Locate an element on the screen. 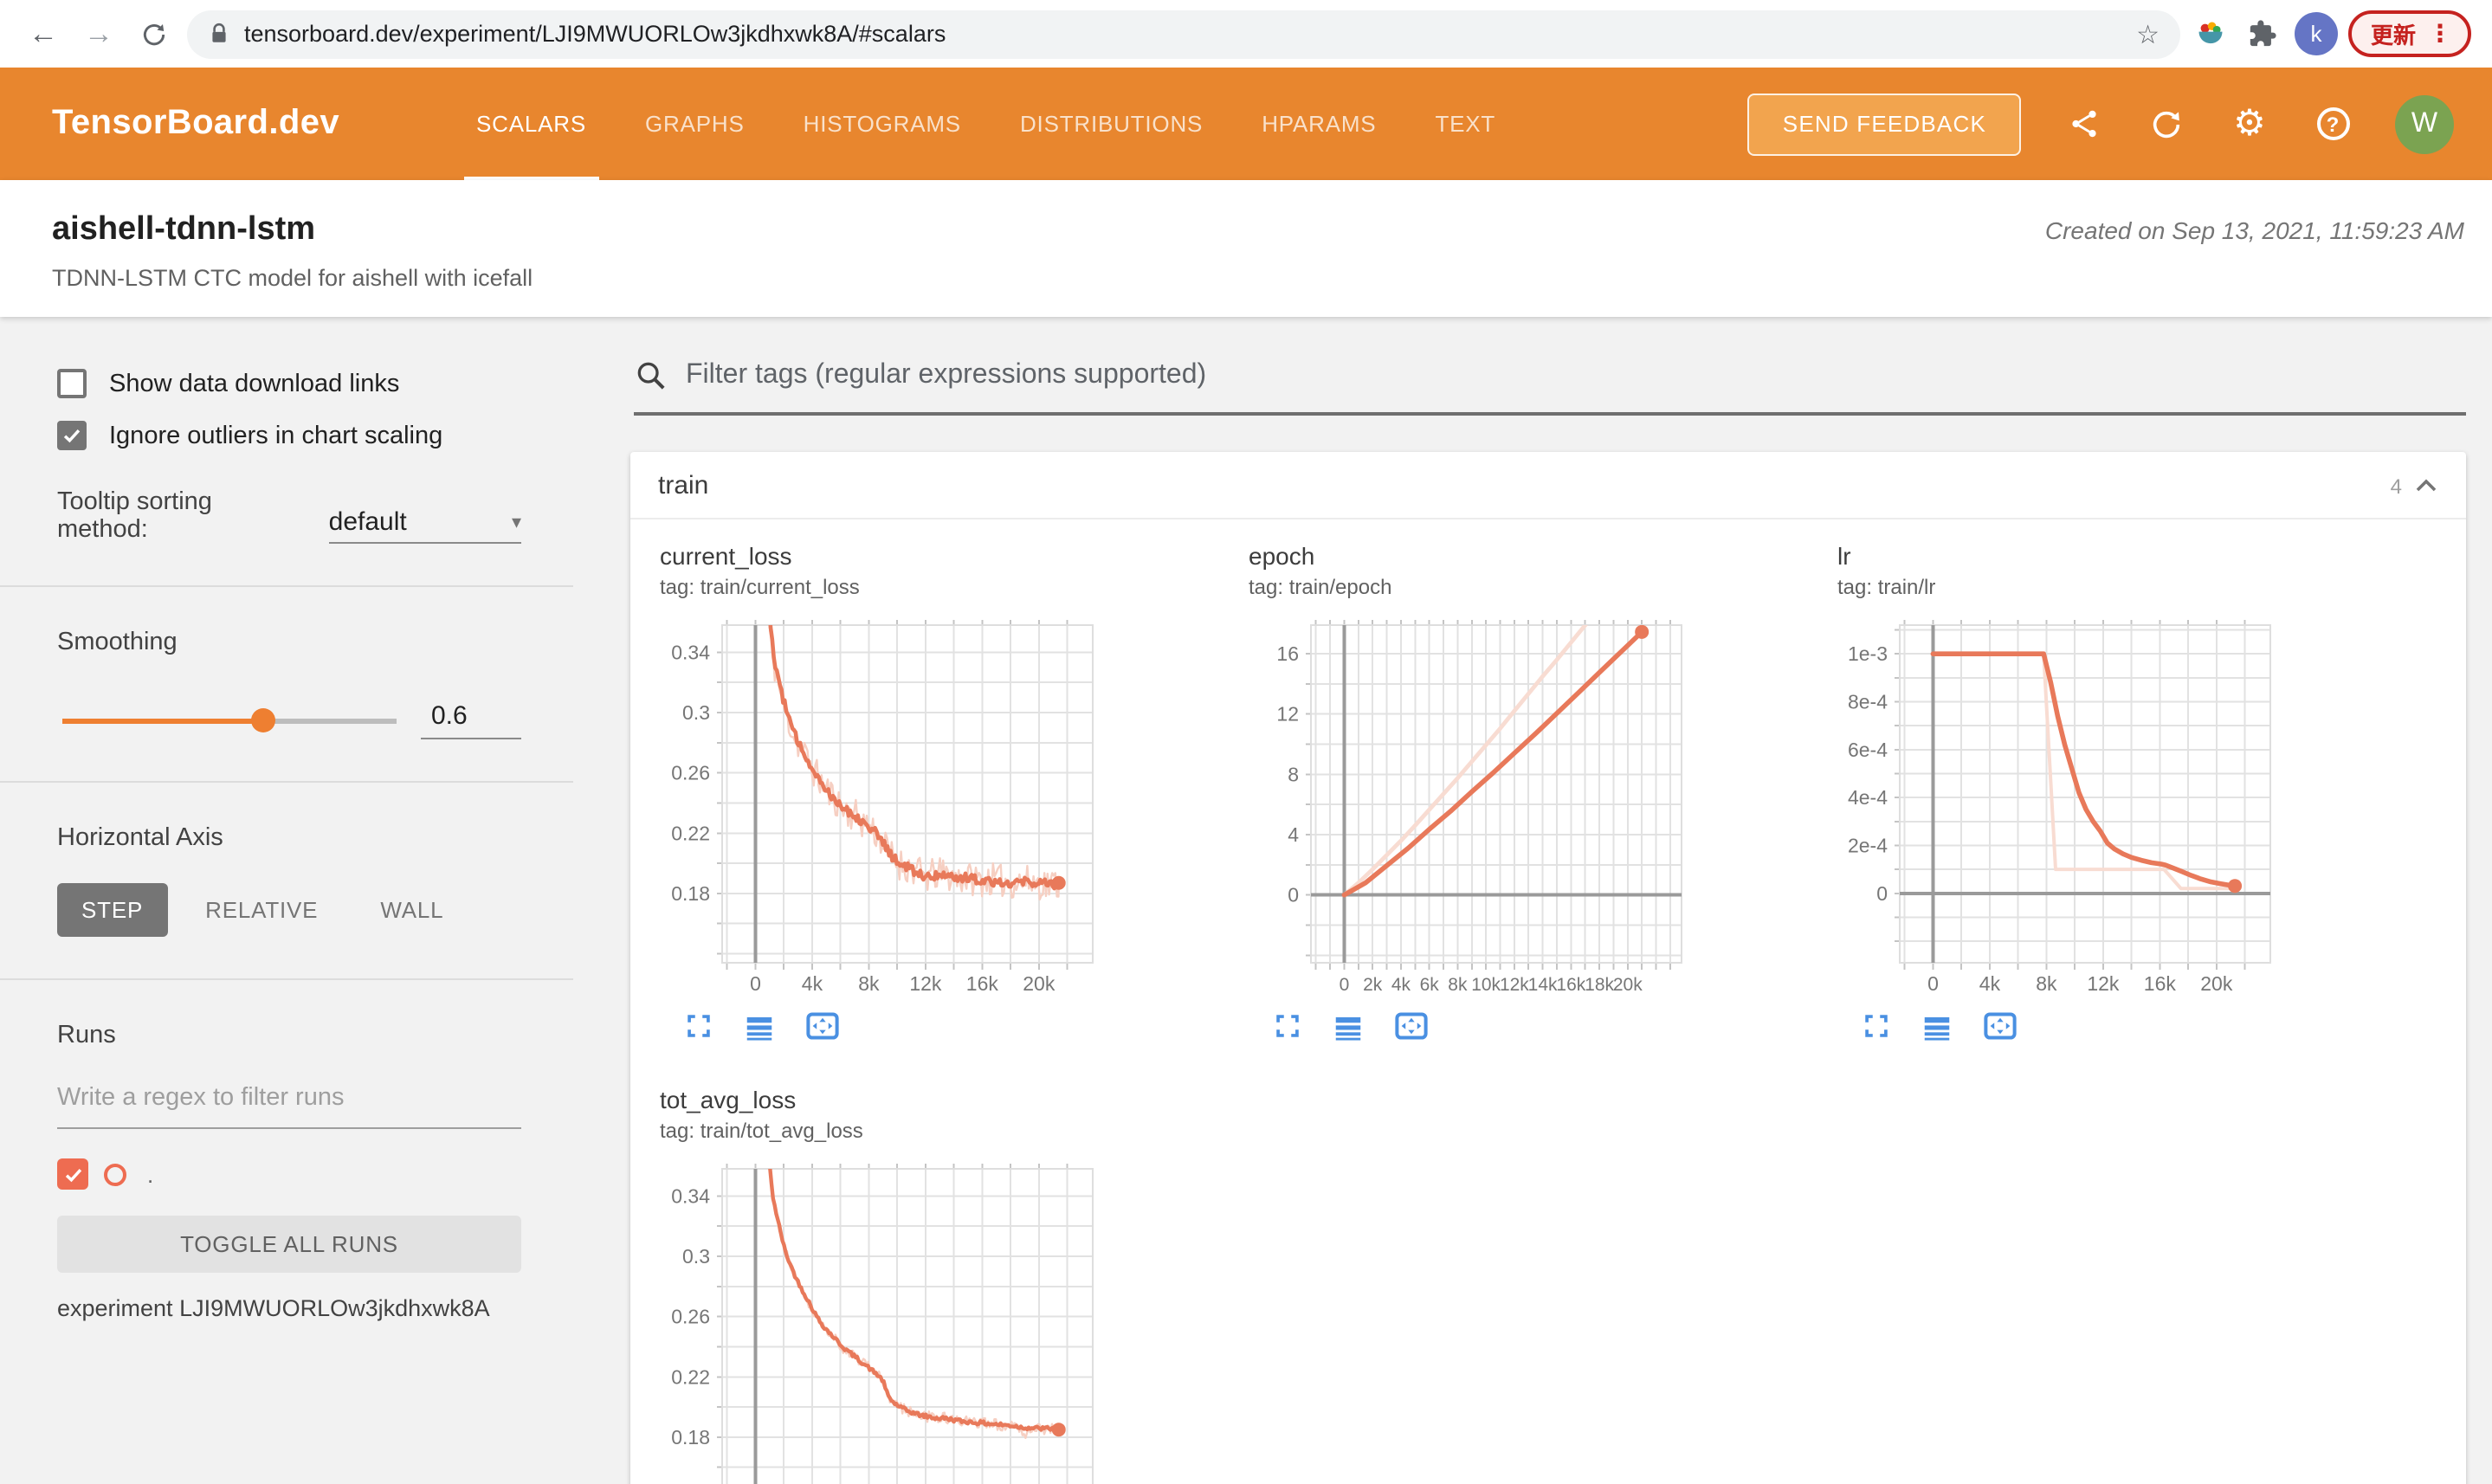 The width and height of the screenshot is (2492, 1484). extension-bowl-icon is located at coordinates (2211, 33).